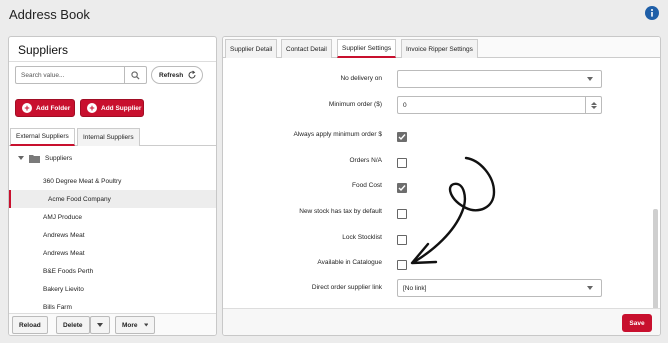 The image size is (668, 343). I want to click on save-button: Save, so click(637, 323).